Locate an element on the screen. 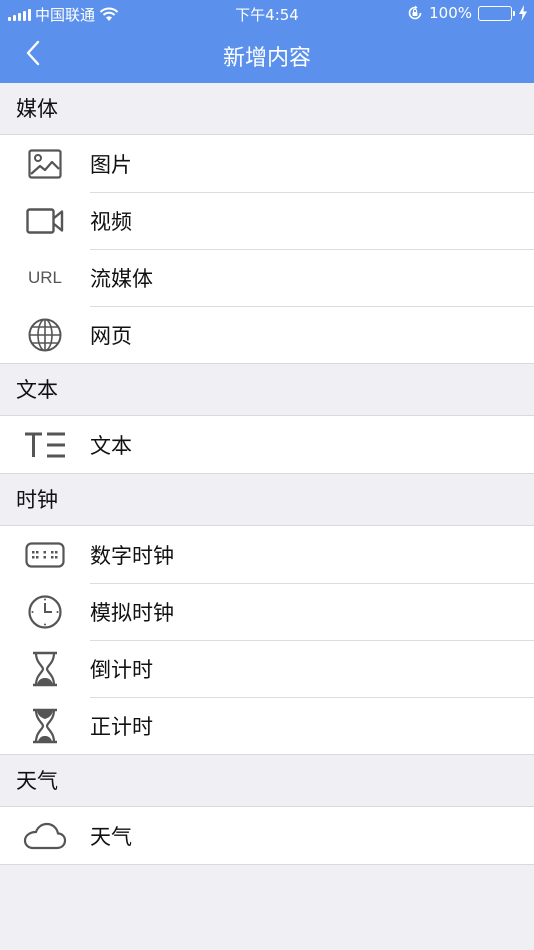 The width and height of the screenshot is (534, 950). status-right: 100% is located at coordinates (467, 13).